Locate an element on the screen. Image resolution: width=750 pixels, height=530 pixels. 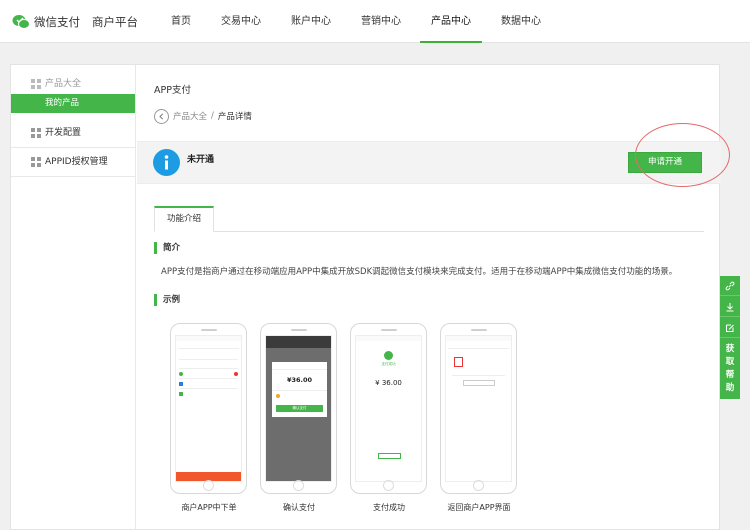
nav-trade-center: 交易中心 is located at coordinates (241, 21).